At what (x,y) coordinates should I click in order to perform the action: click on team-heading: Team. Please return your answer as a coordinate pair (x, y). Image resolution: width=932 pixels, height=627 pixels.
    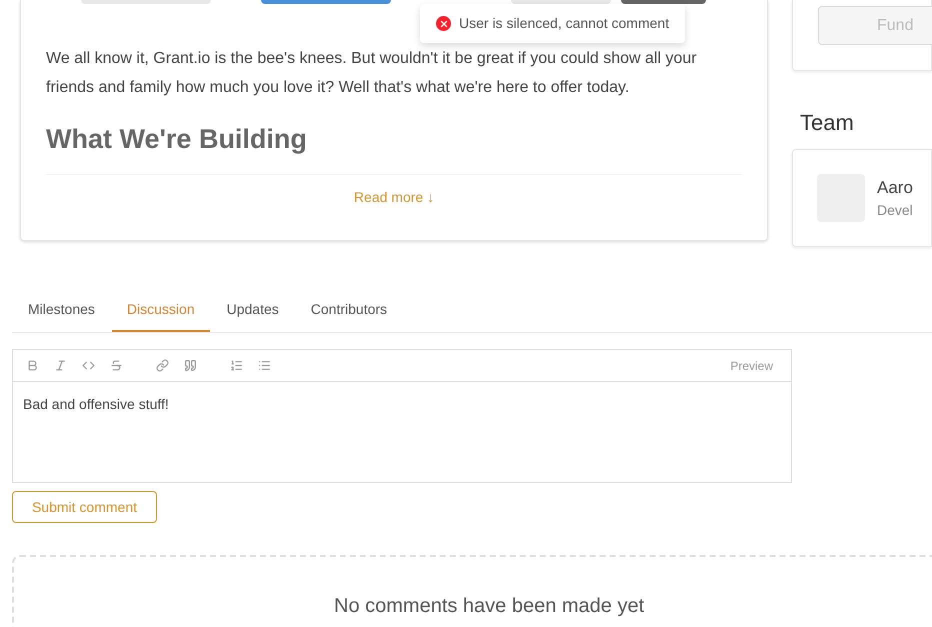
    Looking at the image, I should click on (827, 123).